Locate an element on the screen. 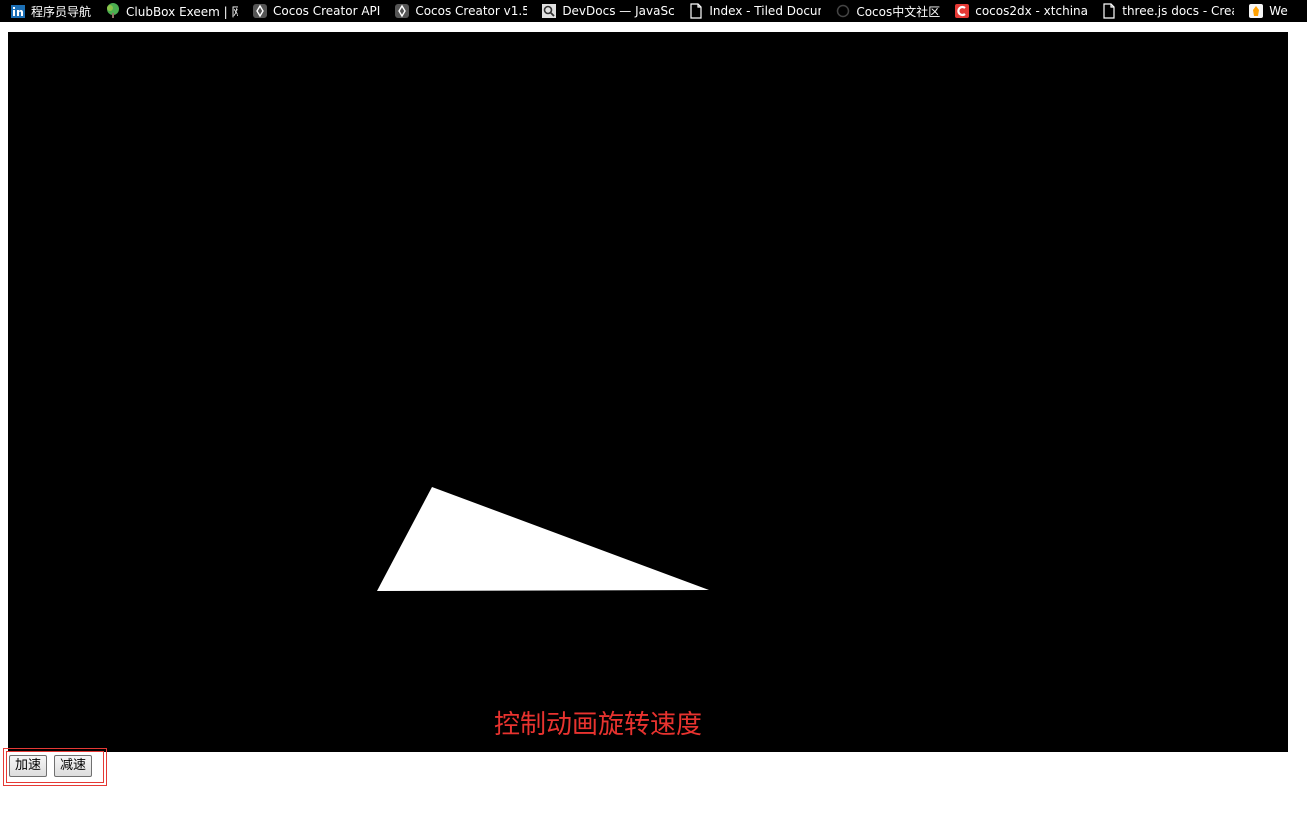 This screenshot has height=815, width=1307. speed-control-caption: 控制动画旋转速度 is located at coordinates (597, 725).